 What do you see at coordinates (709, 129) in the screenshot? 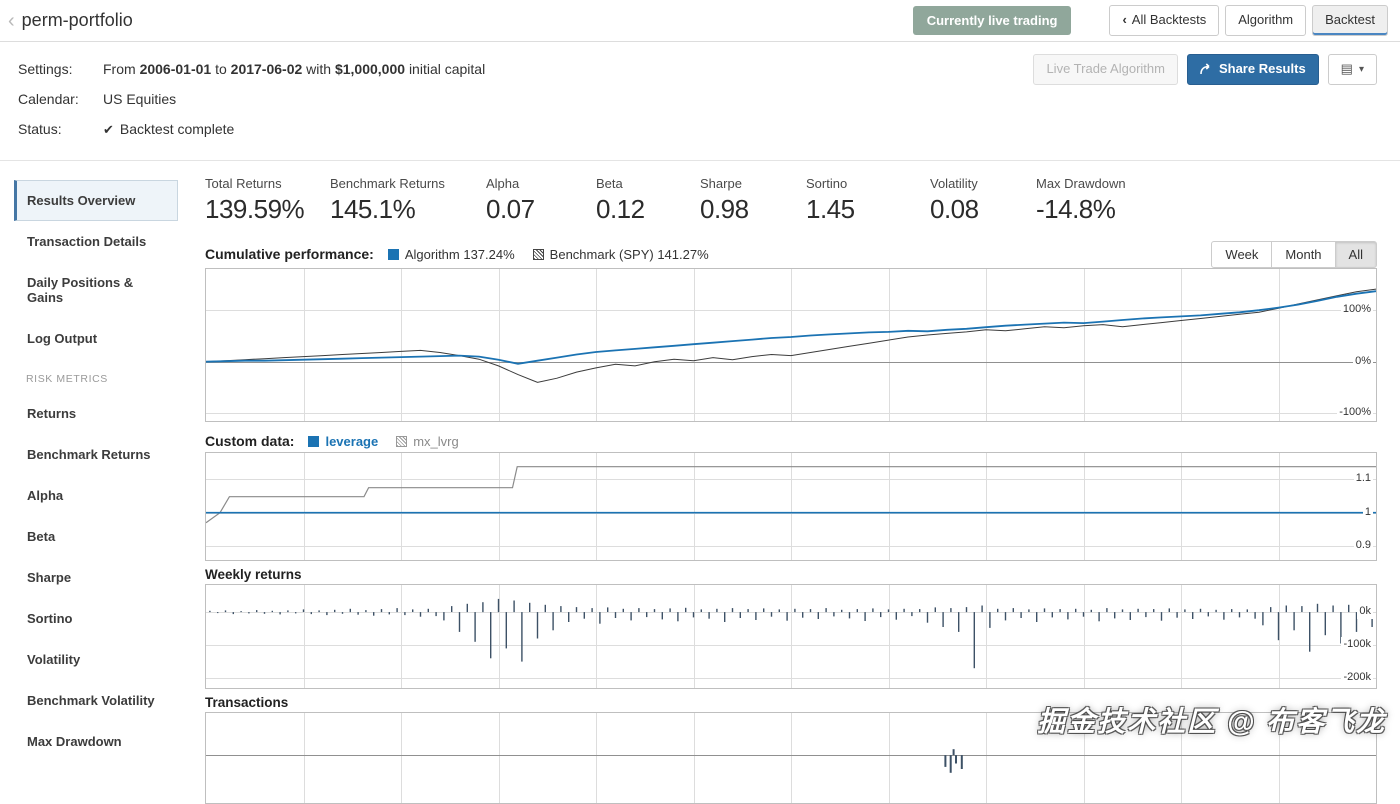
I see `status-row: Status: ✔ Backtest complete` at bounding box center [709, 129].